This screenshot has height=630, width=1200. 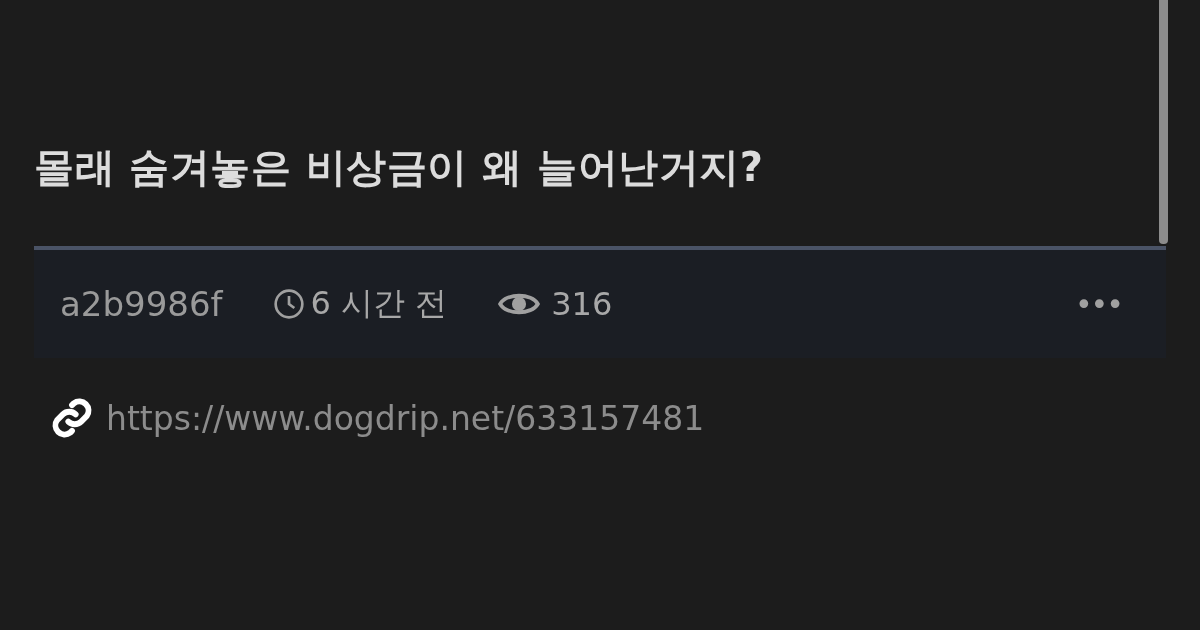 I want to click on more-button: •••, so click(x=1098, y=304).